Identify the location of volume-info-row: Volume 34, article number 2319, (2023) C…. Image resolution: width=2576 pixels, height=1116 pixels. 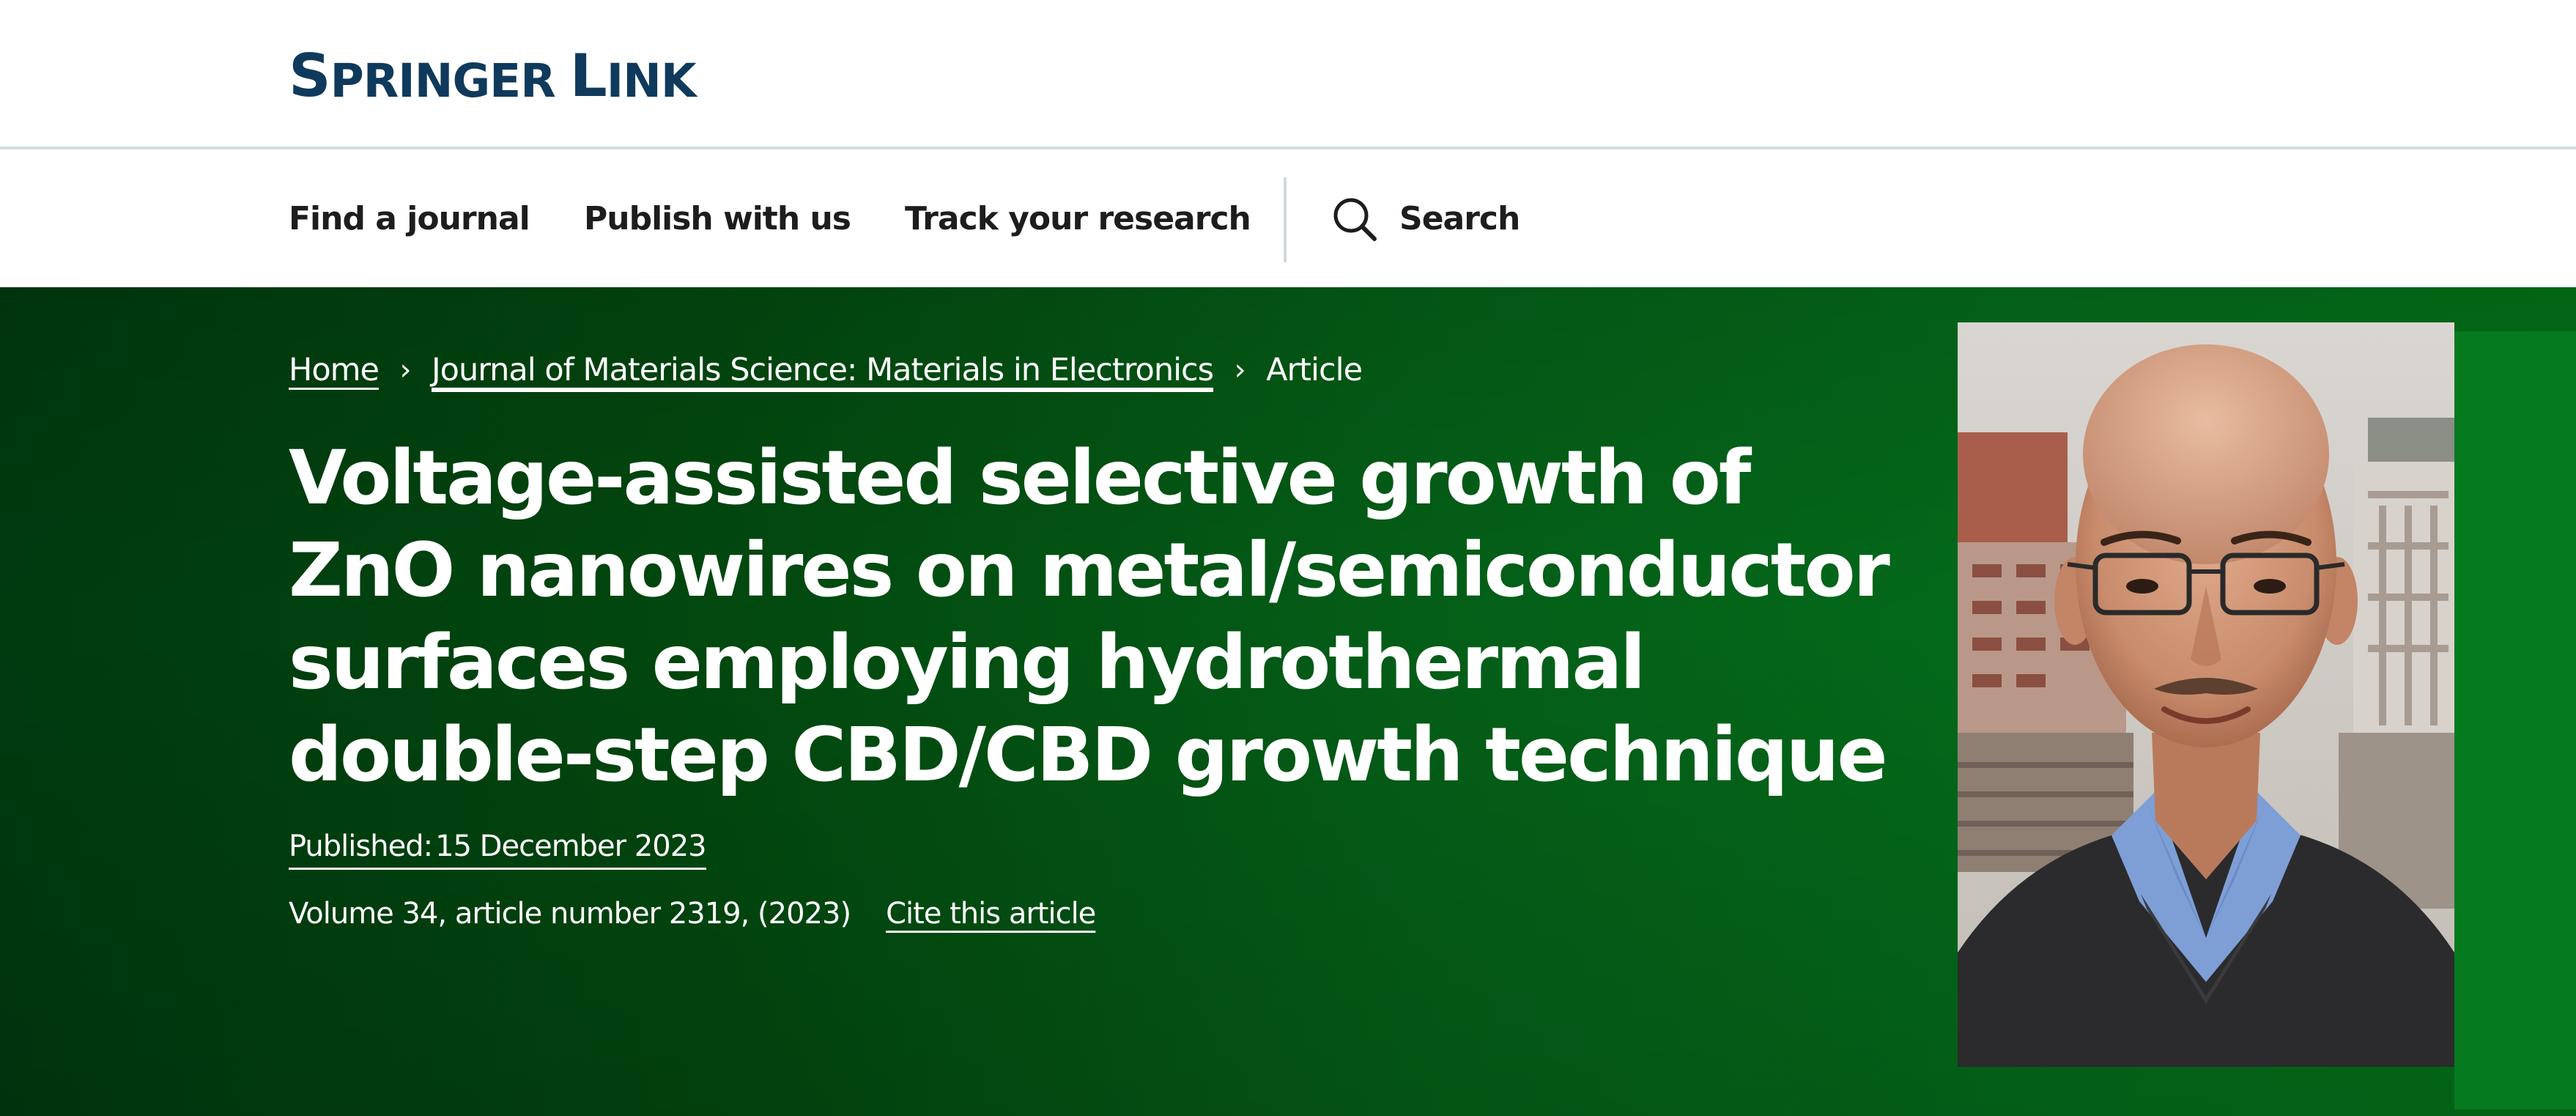
(692, 914).